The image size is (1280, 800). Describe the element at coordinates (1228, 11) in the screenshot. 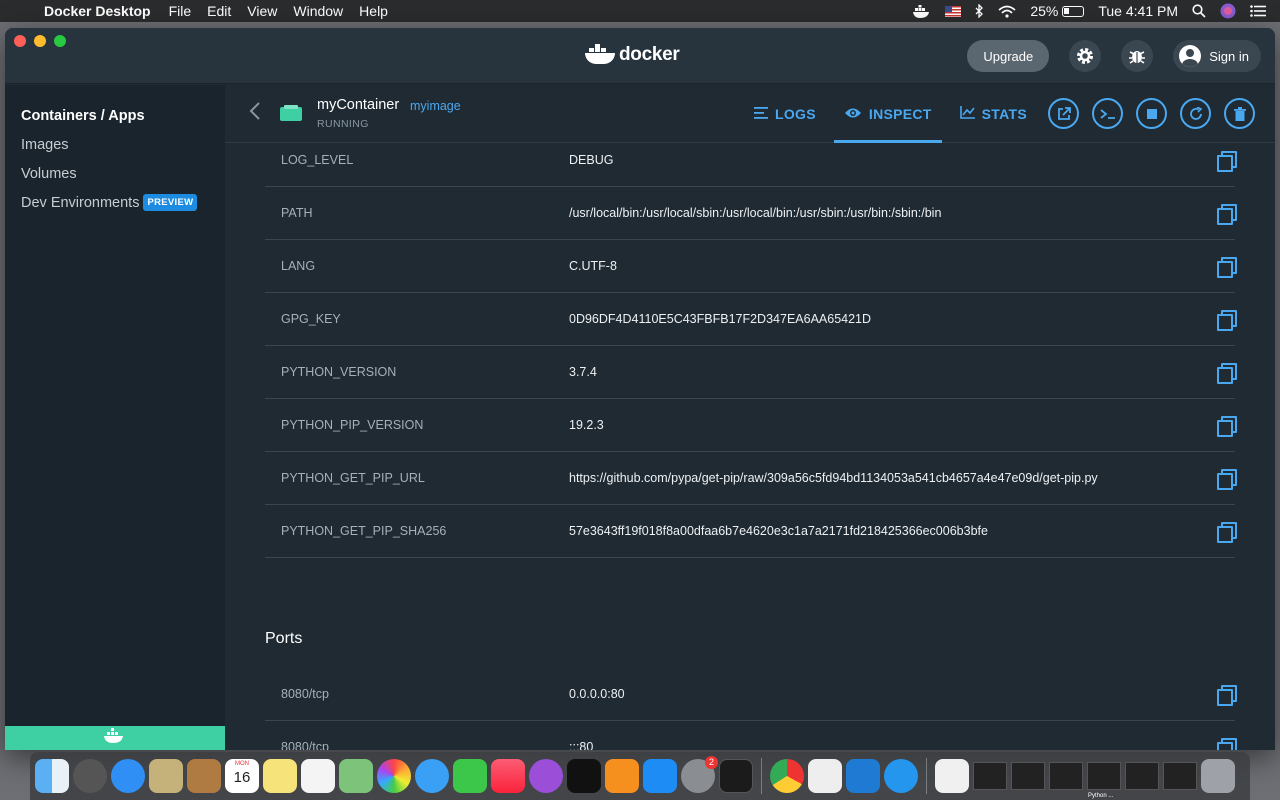

I see `siri-icon` at that location.